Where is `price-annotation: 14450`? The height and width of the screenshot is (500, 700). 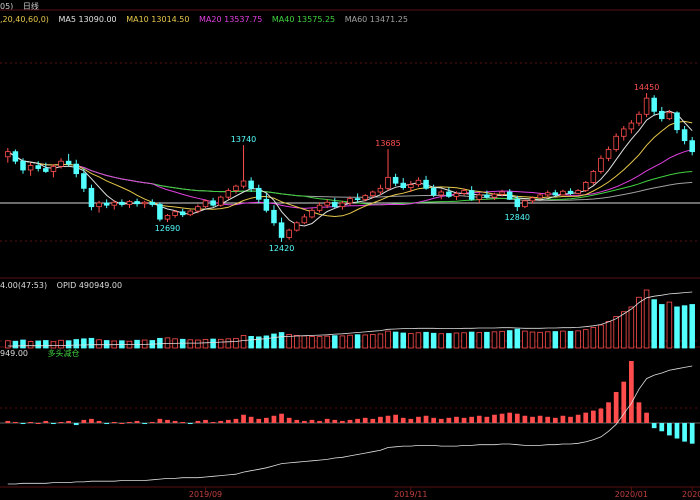 price-annotation: 14450 is located at coordinates (646, 87).